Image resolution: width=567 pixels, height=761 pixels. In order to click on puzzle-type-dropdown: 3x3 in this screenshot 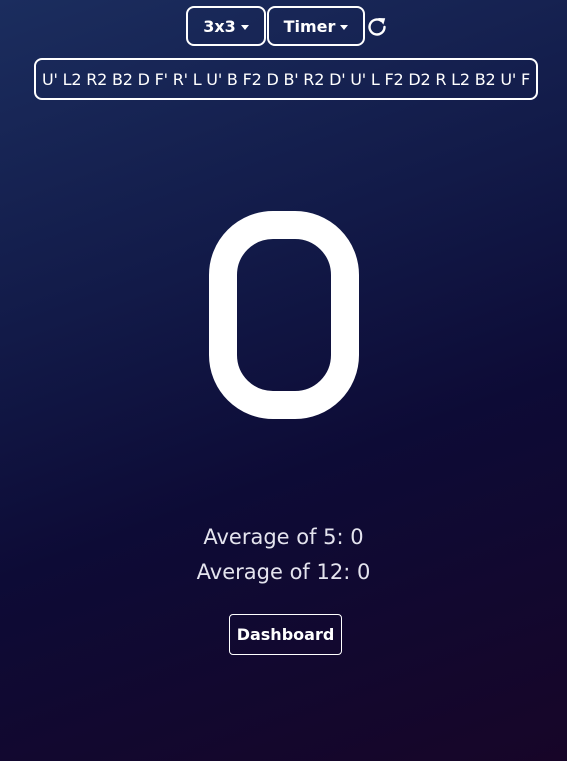, I will do `click(226, 26)`.